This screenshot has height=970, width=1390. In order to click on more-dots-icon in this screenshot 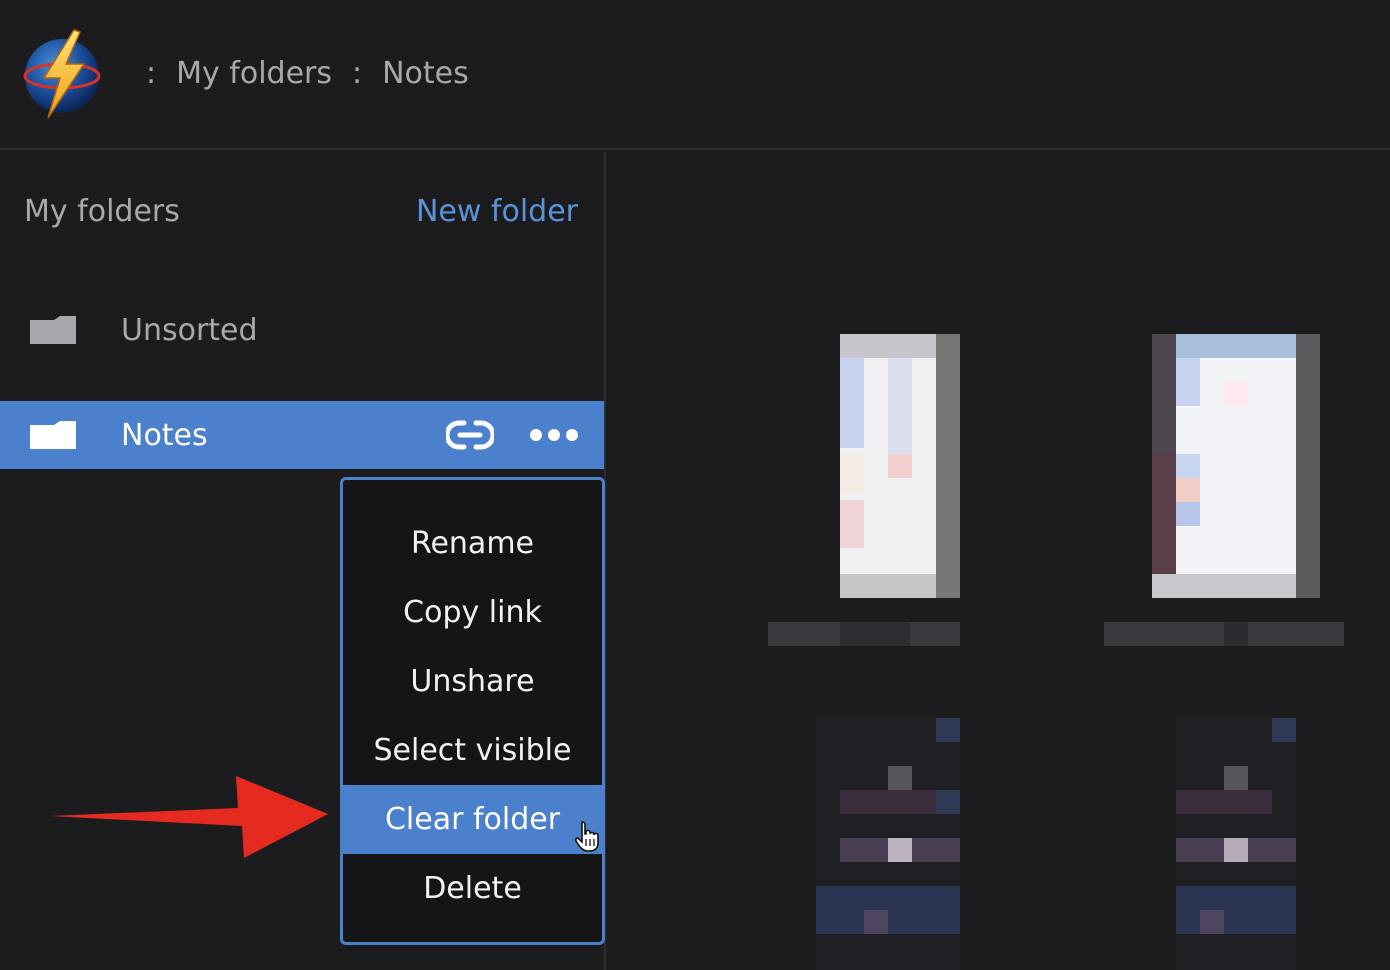, I will do `click(554, 435)`.